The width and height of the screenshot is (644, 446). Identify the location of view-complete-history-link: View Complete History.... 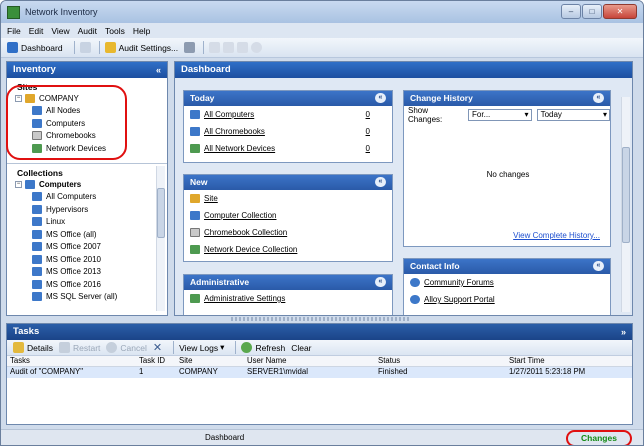
(556, 235).